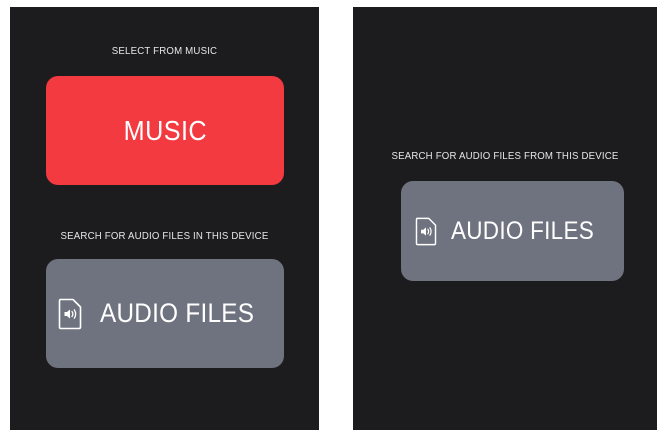 This screenshot has height=430, width=657. What do you see at coordinates (505, 156) in the screenshot?
I see `audio-caption: SEARCH FOR AUDIO FILES FROM THIS DEVICE` at bounding box center [505, 156].